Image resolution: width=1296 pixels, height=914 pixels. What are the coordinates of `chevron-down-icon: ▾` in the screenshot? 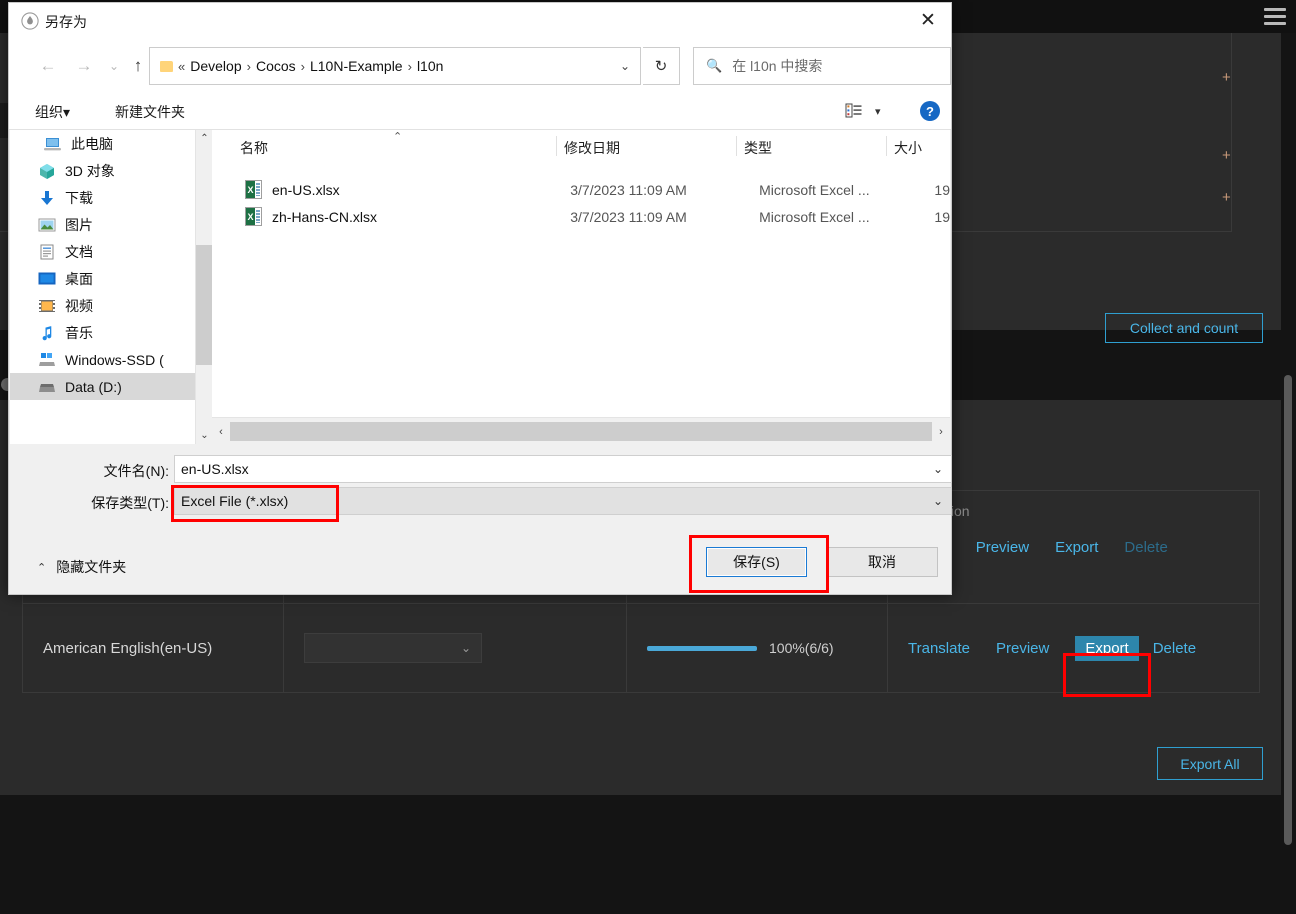 It's located at (67, 112).